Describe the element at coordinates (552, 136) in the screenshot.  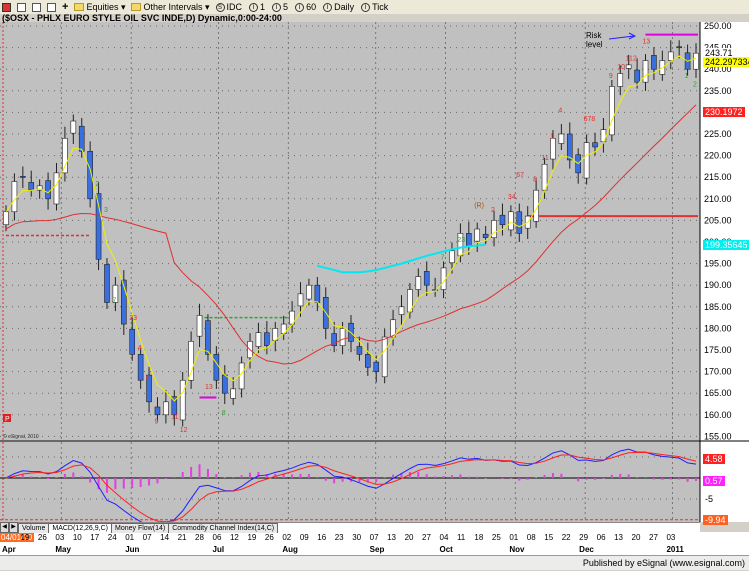
I see `td-count-label: 1` at that location.